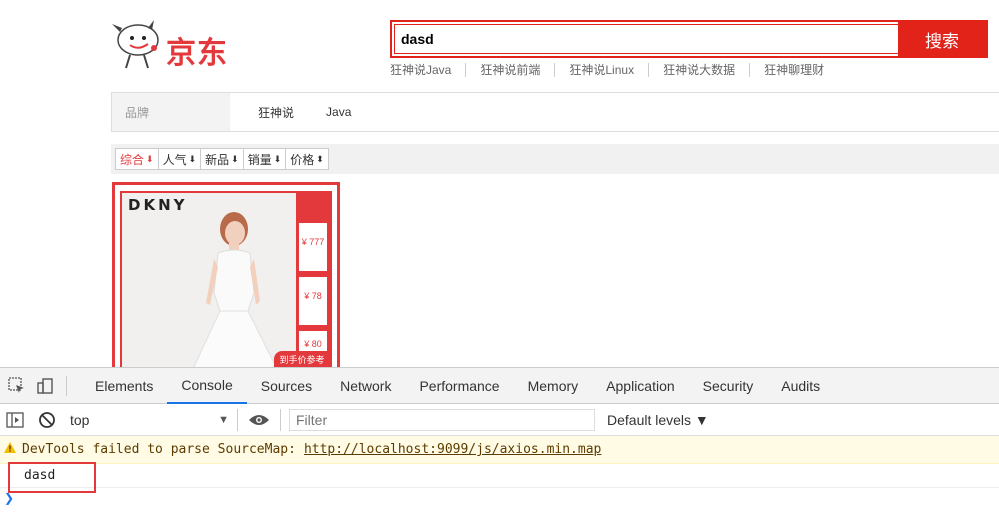 This screenshot has width=999, height=513. I want to click on show-sidebar-icon, so click(15, 420).